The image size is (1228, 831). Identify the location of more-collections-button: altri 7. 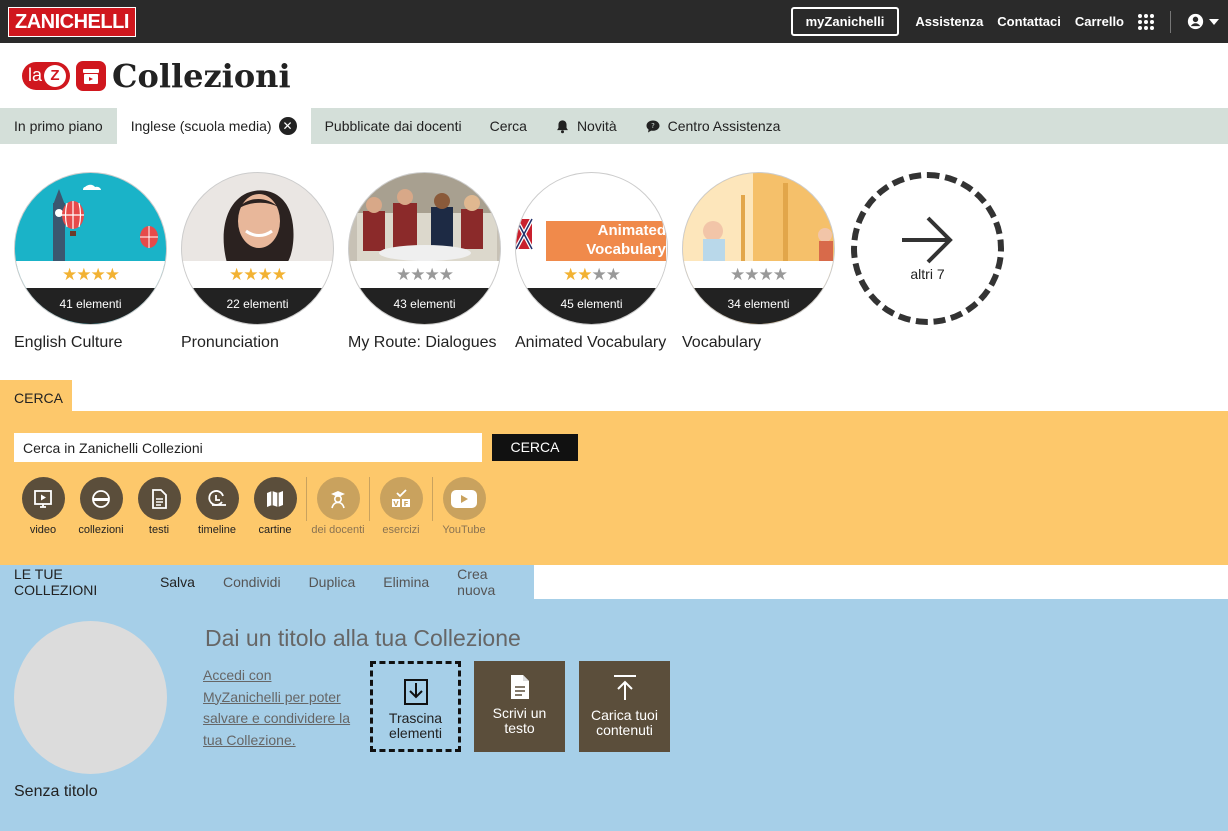
(927, 248).